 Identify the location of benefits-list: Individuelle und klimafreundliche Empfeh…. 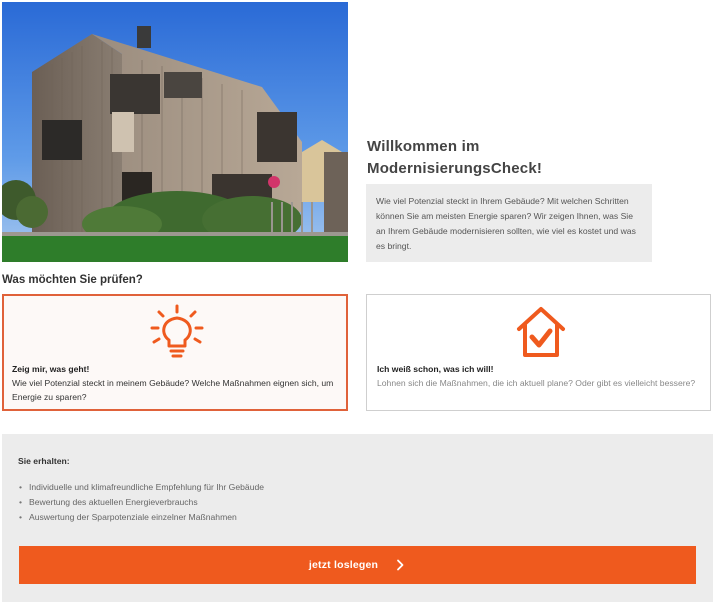
(141, 502).